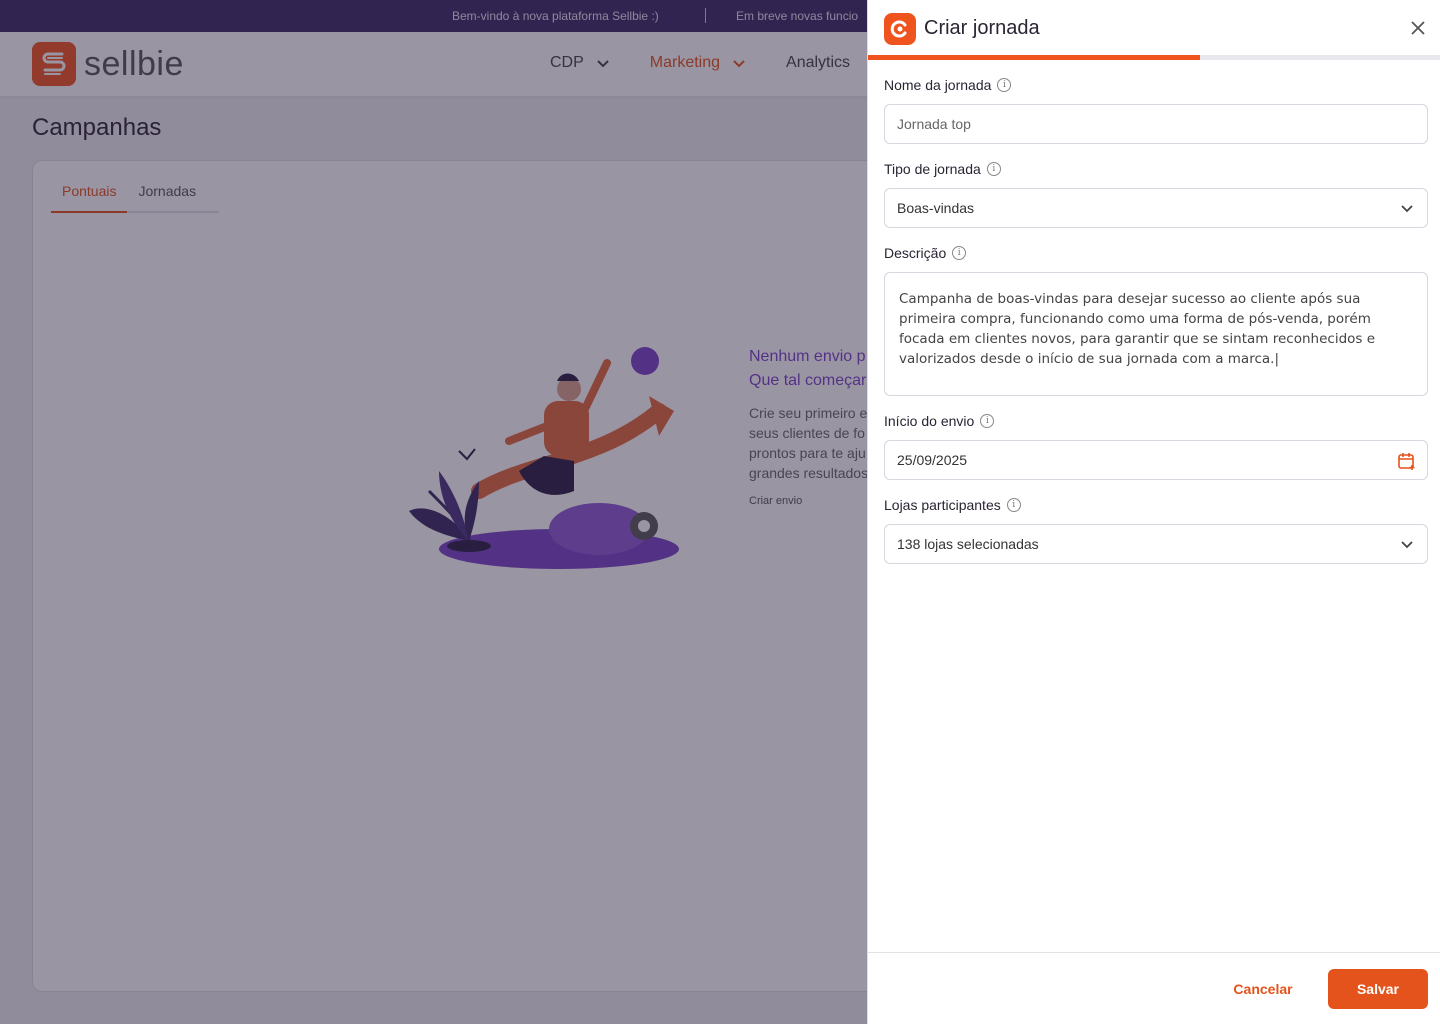 The width and height of the screenshot is (1440, 1024). What do you see at coordinates (1407, 461) in the screenshot?
I see `calendar-add-icon` at bounding box center [1407, 461].